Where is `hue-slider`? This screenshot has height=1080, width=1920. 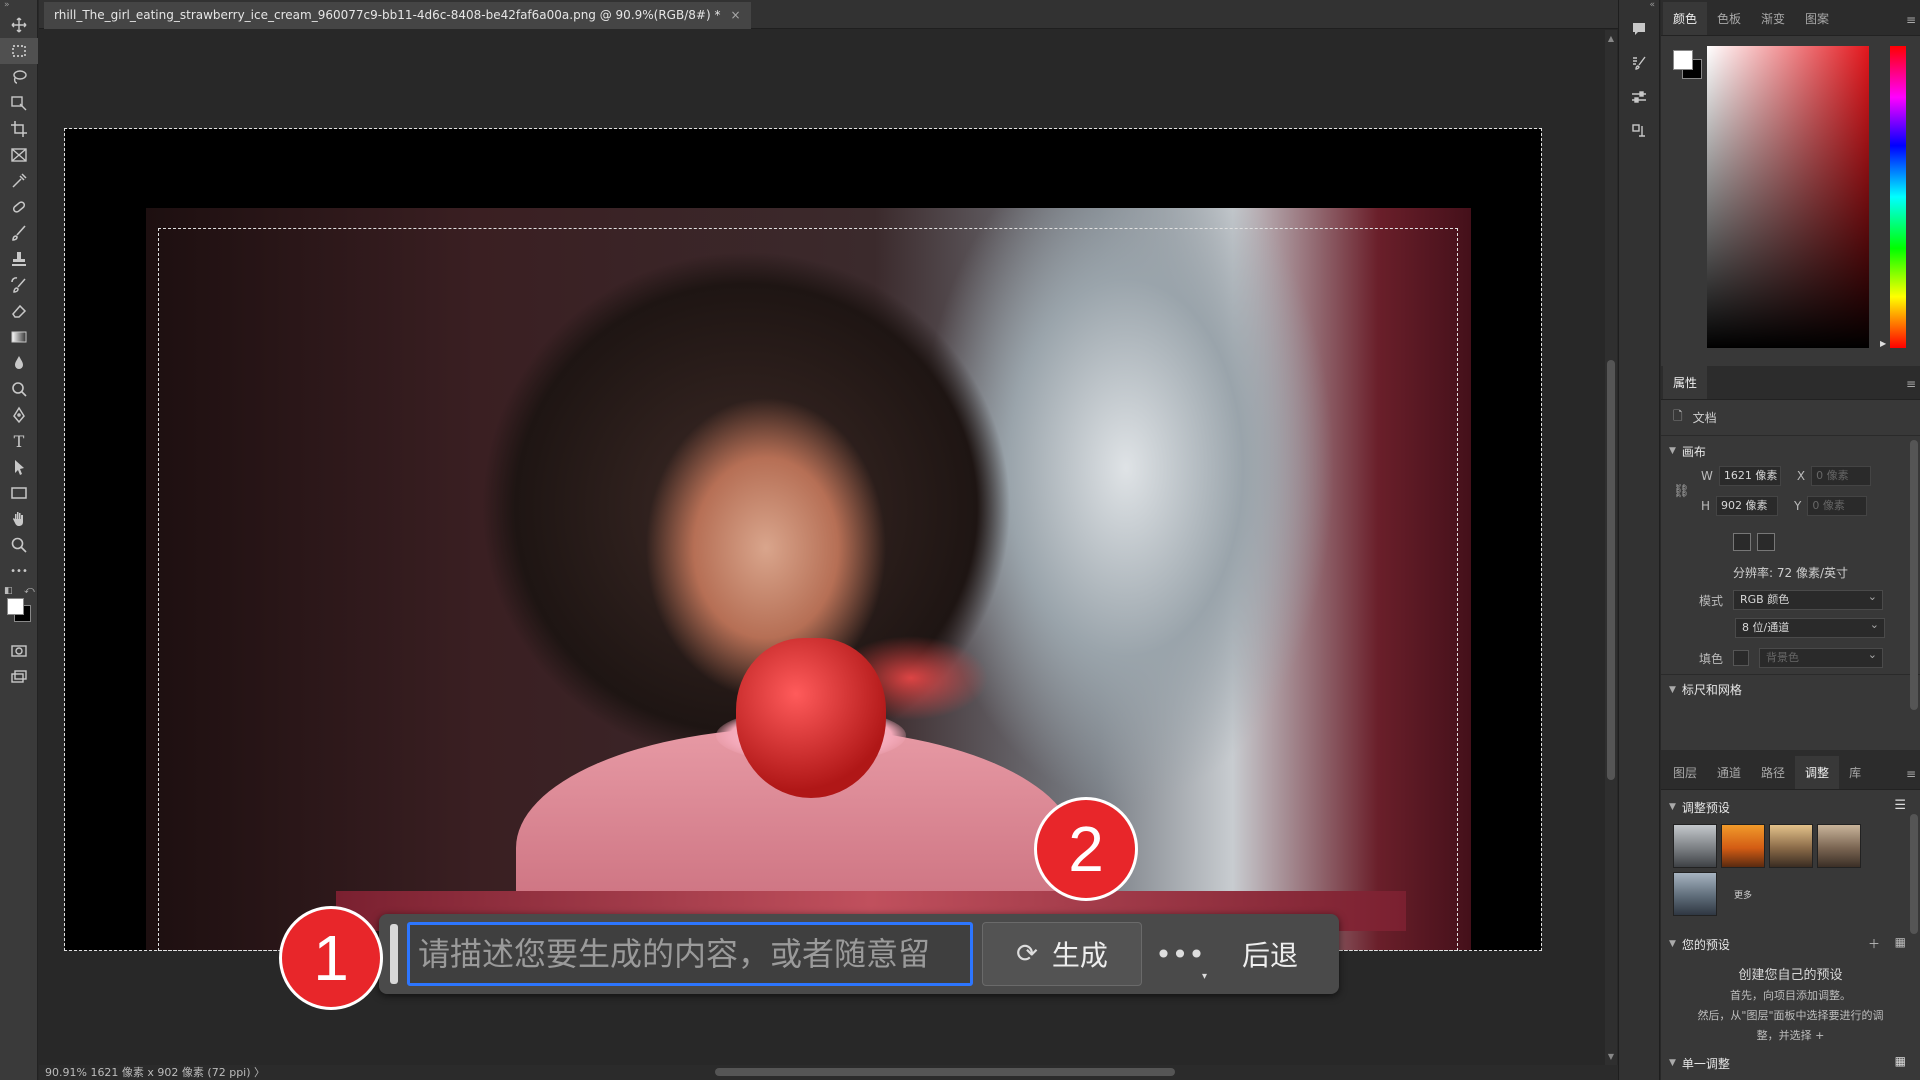
hue-slider is located at coordinates (1898, 197).